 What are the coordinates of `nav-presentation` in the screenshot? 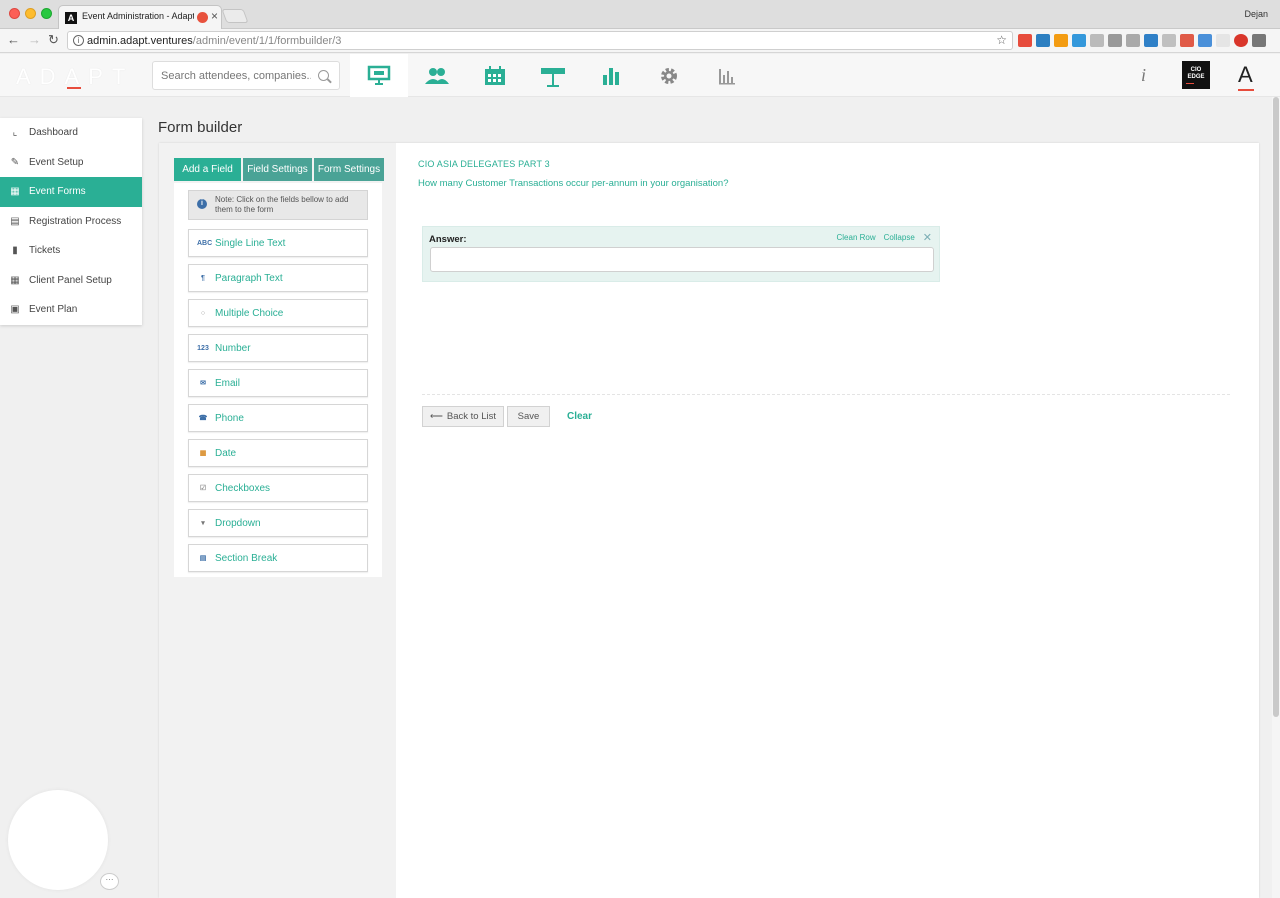 It's located at (379, 75).